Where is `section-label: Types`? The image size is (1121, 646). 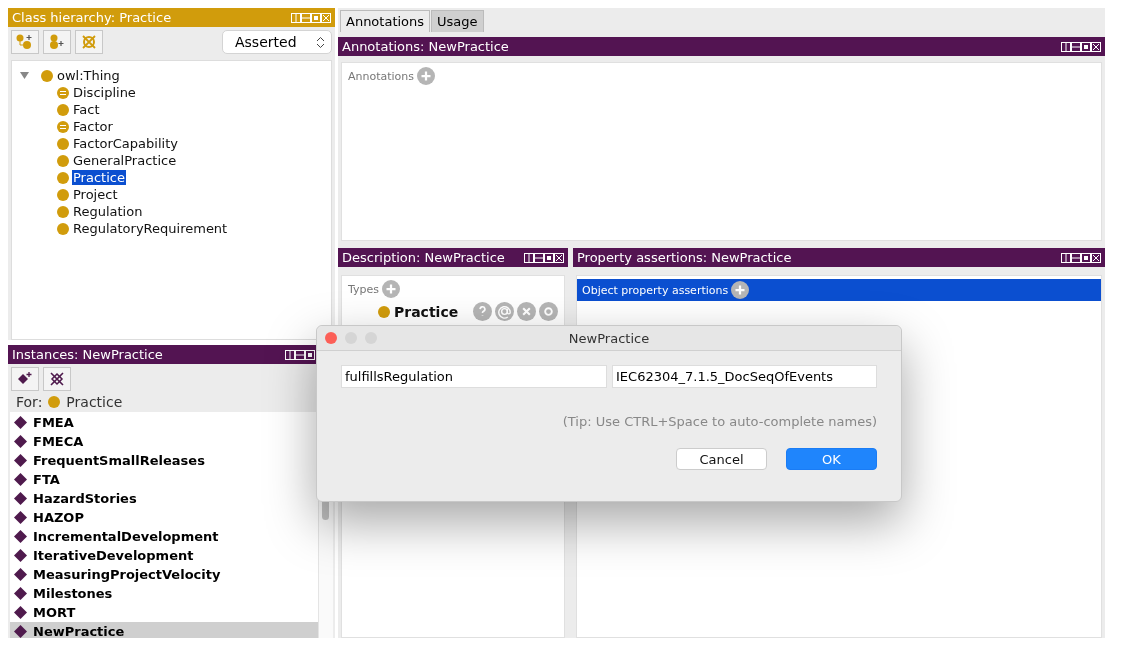 section-label: Types is located at coordinates (363, 289).